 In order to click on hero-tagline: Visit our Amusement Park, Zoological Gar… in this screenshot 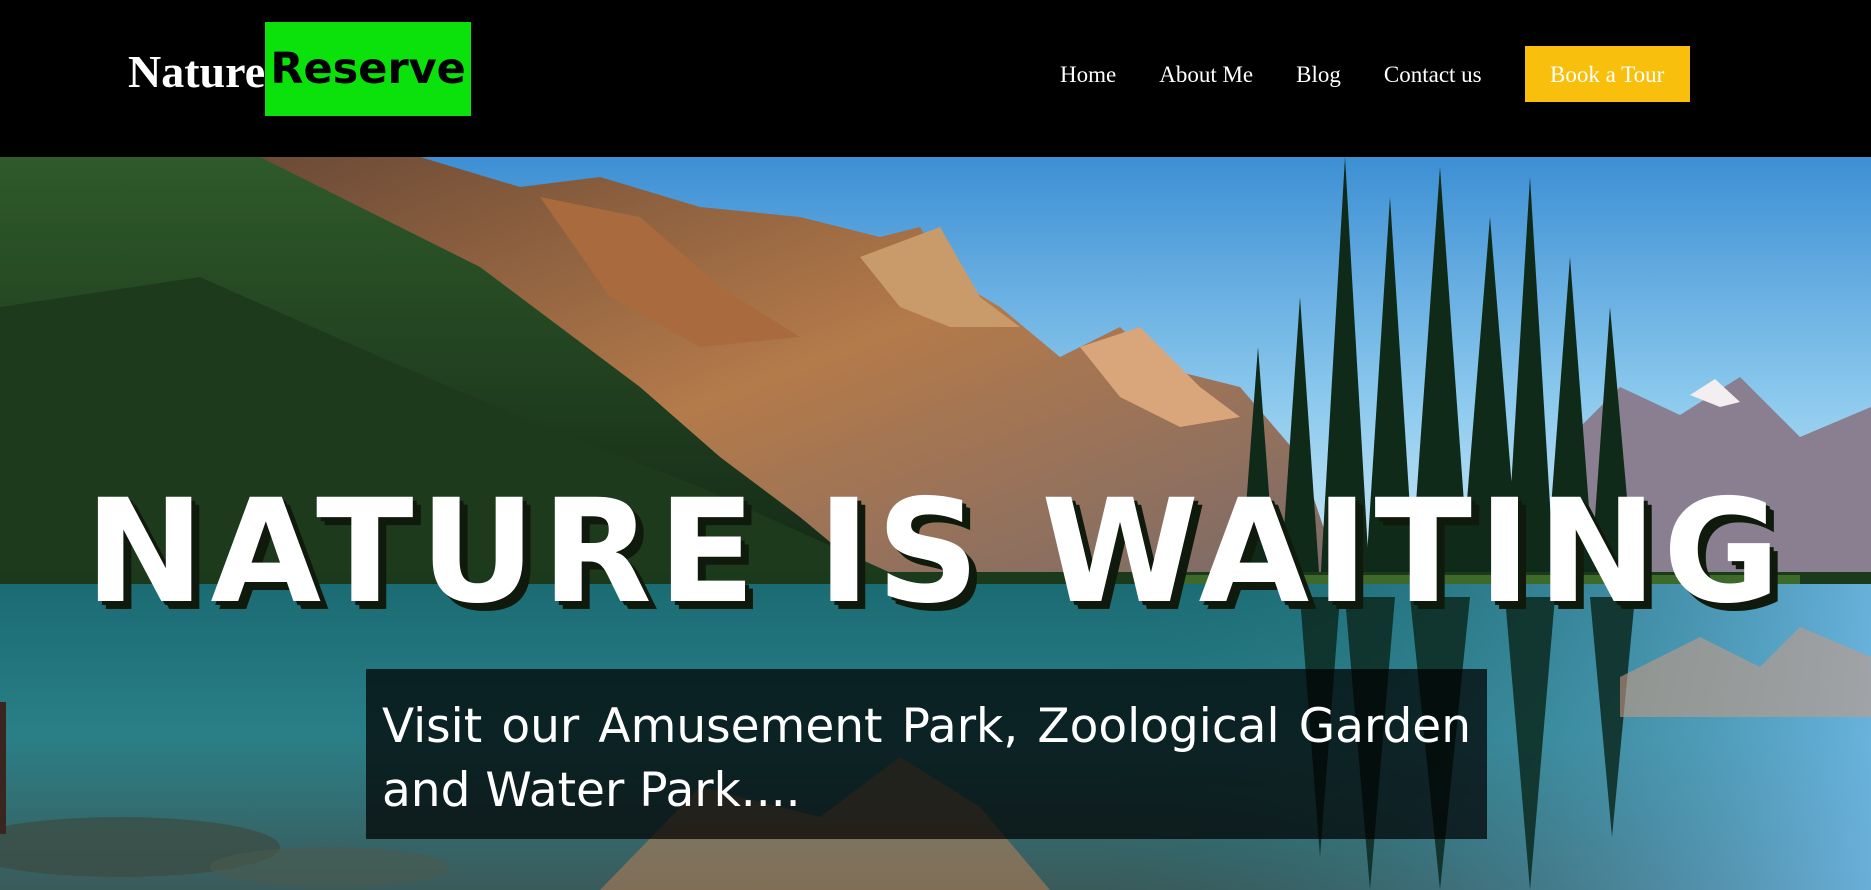, I will do `click(926, 758)`.